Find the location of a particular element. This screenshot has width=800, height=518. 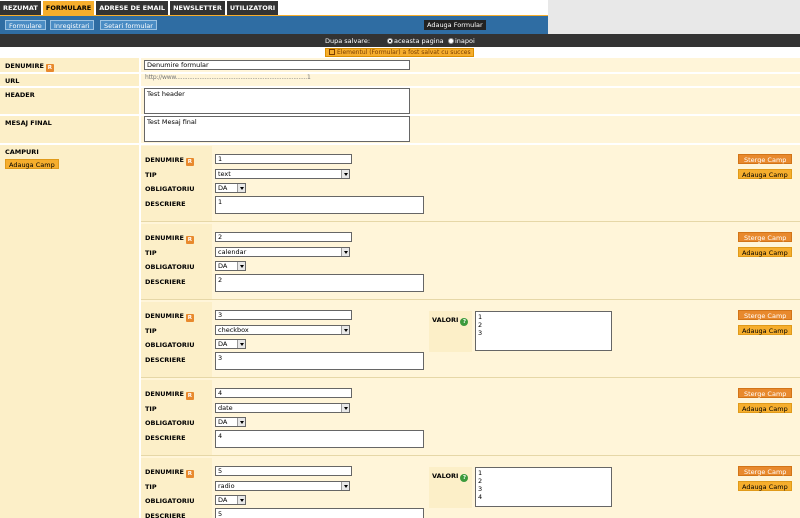

subnav-formulare: Formulare is located at coordinates (25, 25).